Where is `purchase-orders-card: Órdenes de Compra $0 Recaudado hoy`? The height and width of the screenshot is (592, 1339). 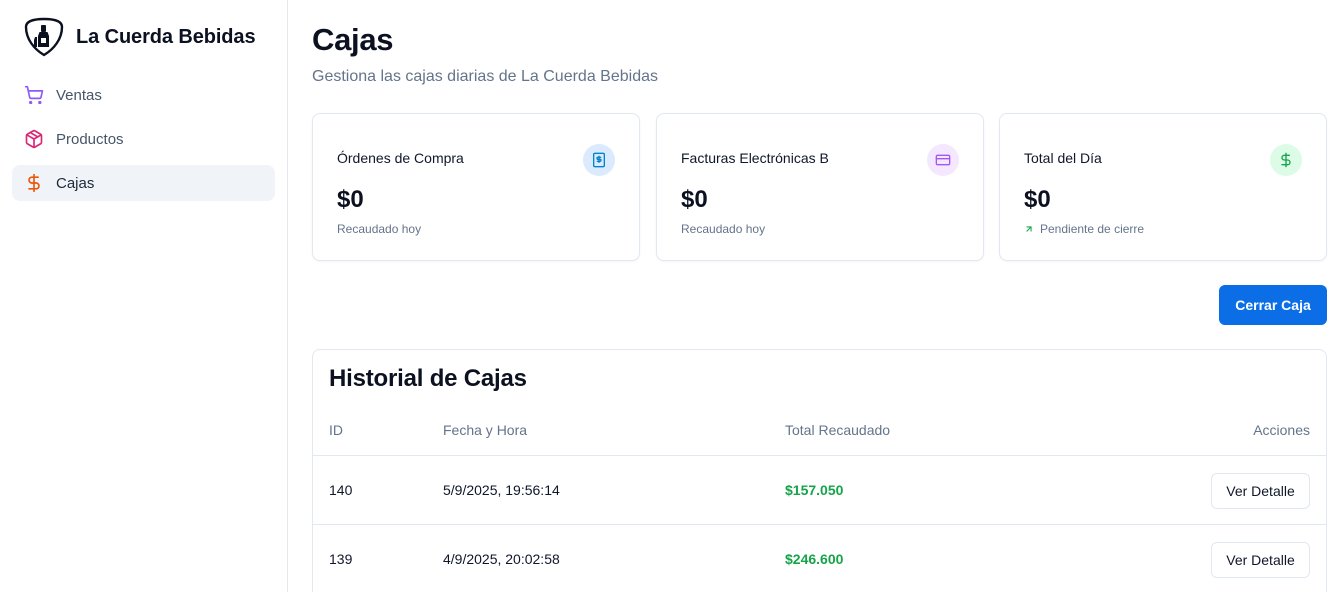 purchase-orders-card: Órdenes de Compra $0 Recaudado hoy is located at coordinates (476, 187).